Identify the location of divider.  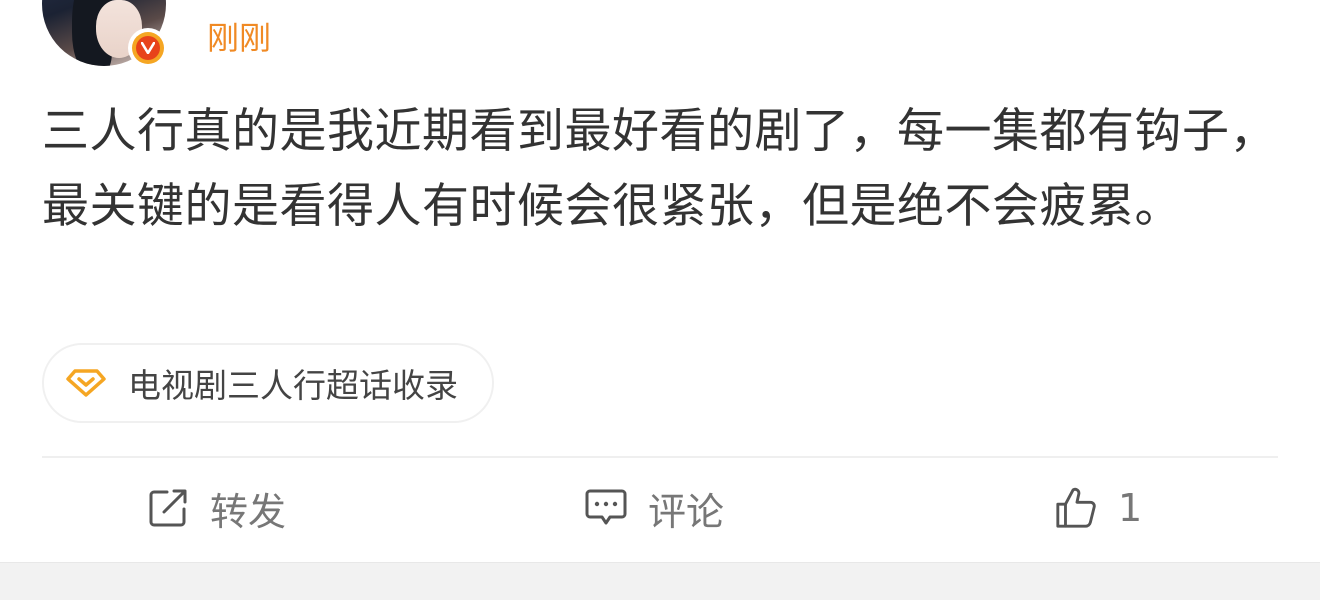
(660, 457).